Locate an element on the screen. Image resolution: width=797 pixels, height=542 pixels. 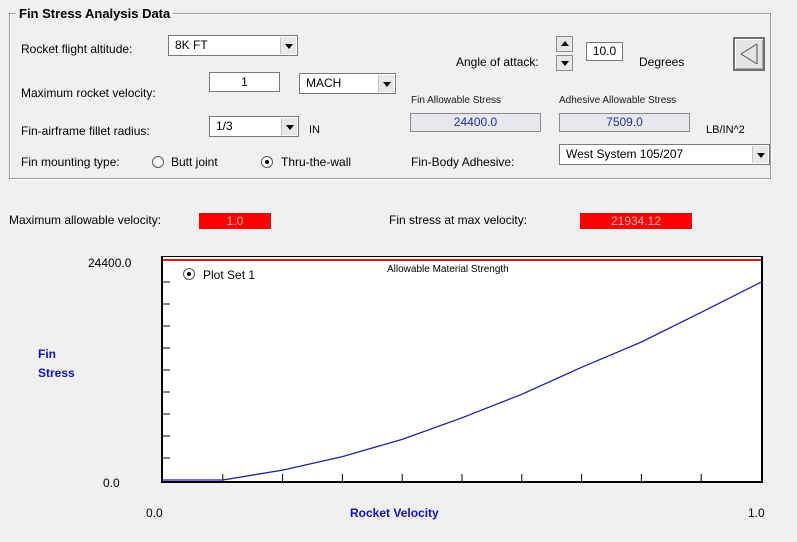
angle-unit: Degrees is located at coordinates (662, 62).